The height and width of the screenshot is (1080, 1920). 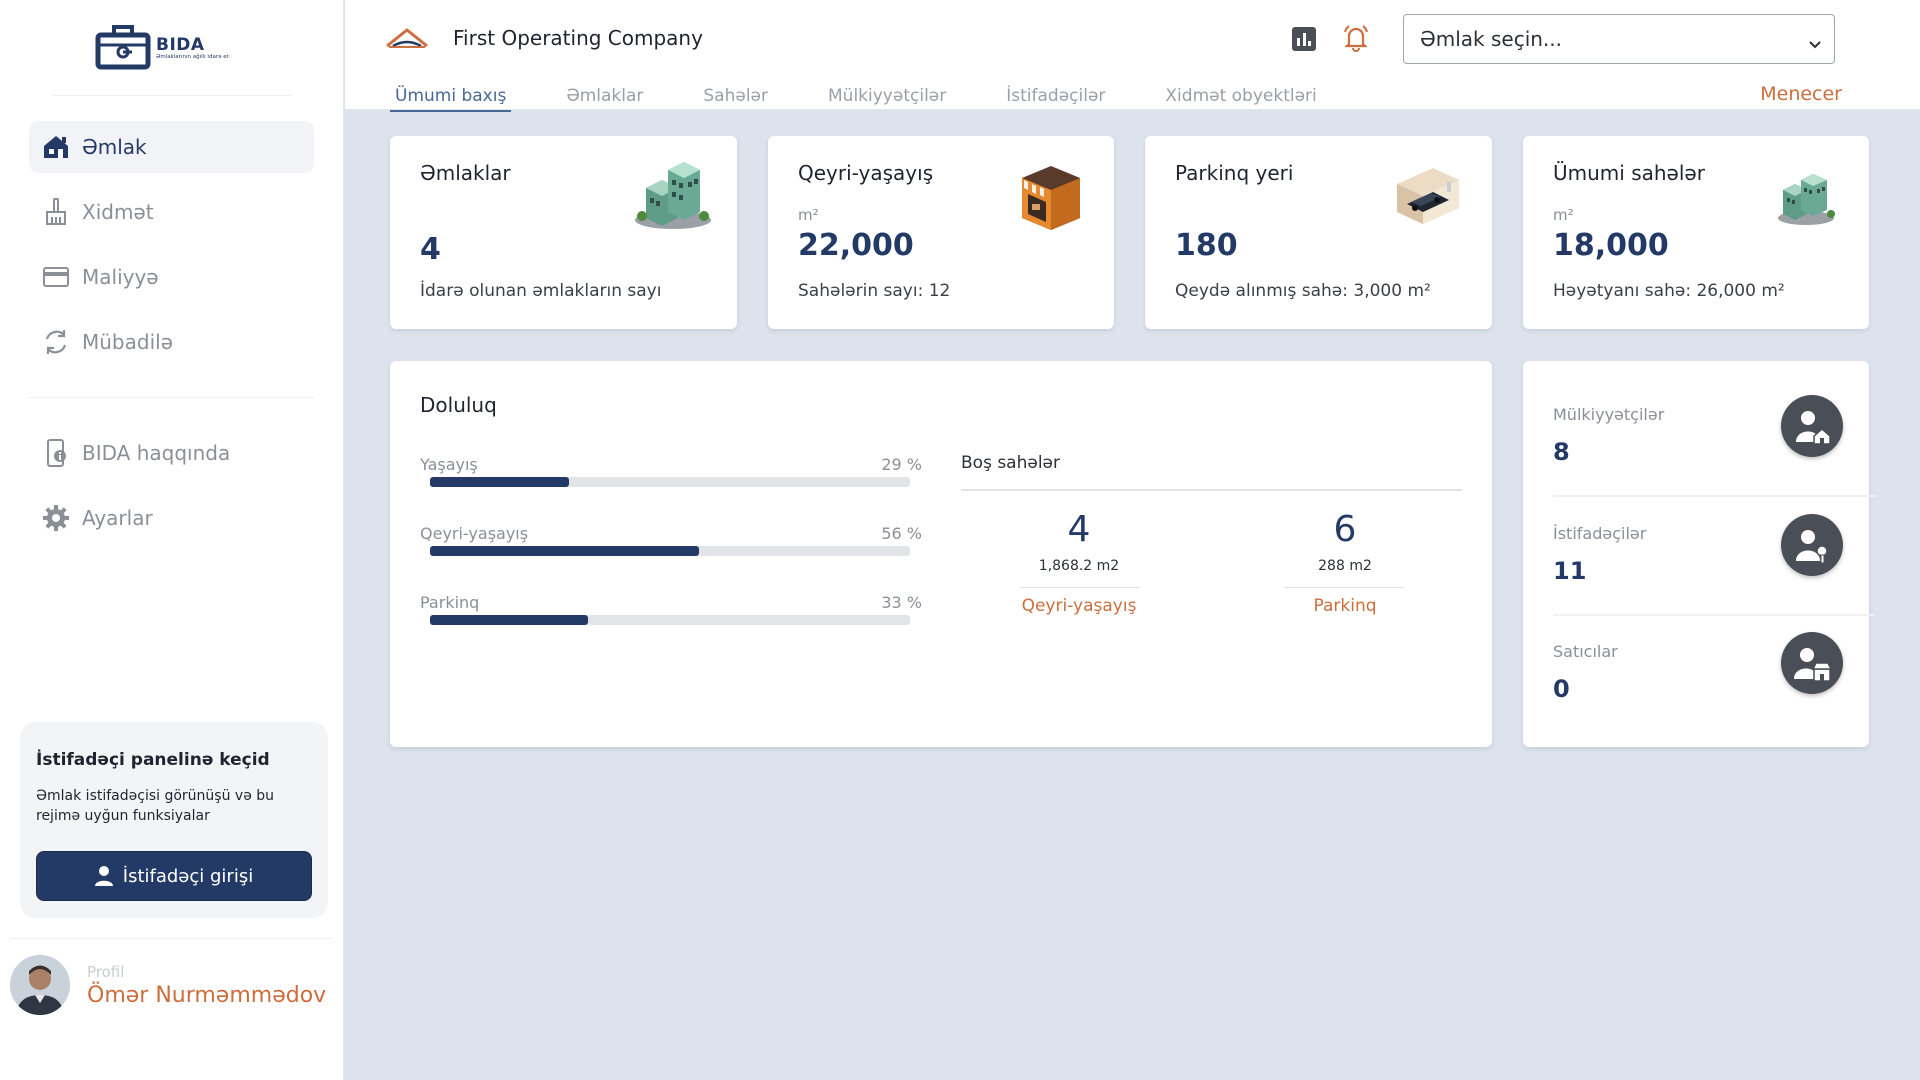 I want to click on broom-icon, so click(x=56, y=212).